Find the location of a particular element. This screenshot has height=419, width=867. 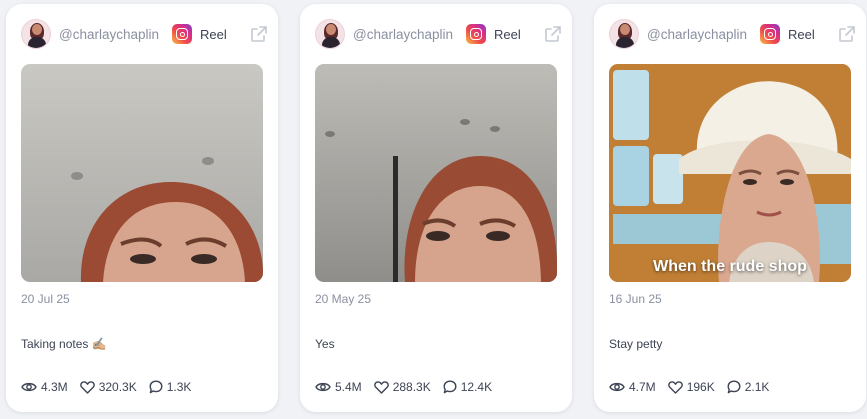

video-caption-overlay: When the rude shop is located at coordinates (730, 266).